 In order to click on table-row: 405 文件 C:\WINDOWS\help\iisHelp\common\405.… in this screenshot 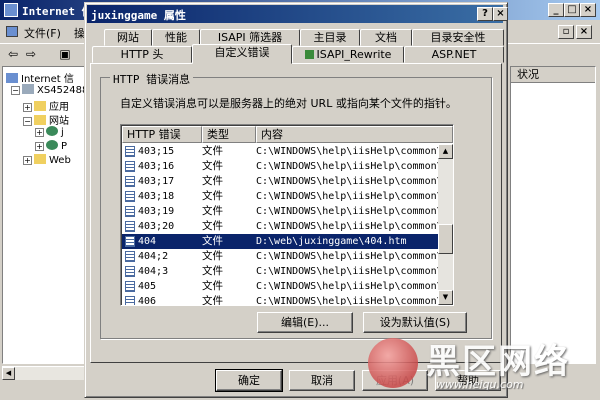, I will do `click(282, 286)`.